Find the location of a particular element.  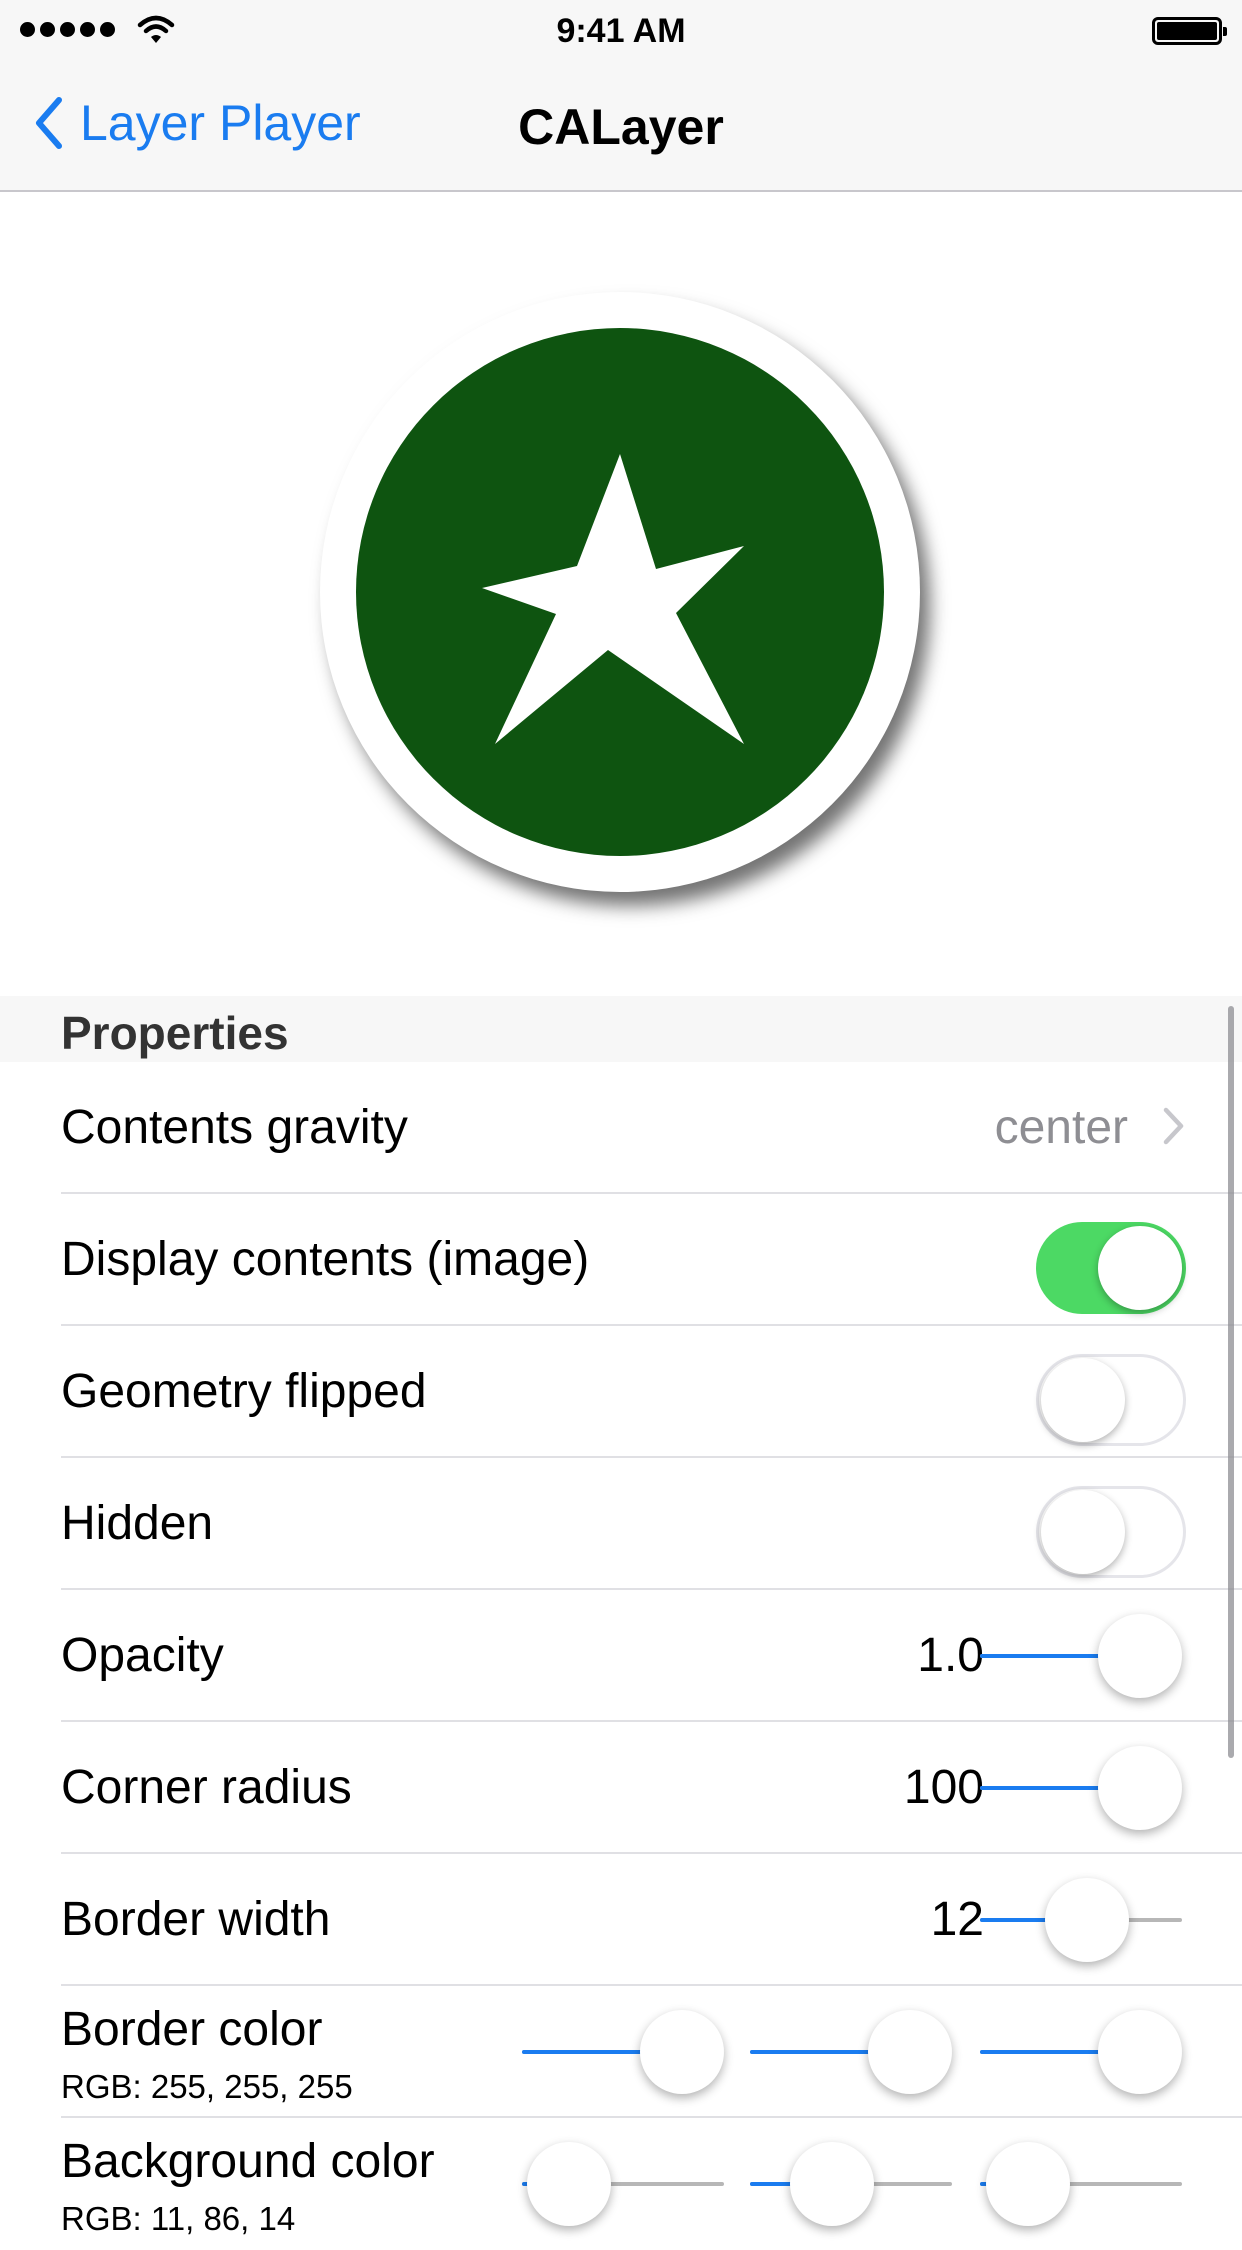

row-background-color: Background color RGB: 11, 86, 14 is located at coordinates (621, 2184).